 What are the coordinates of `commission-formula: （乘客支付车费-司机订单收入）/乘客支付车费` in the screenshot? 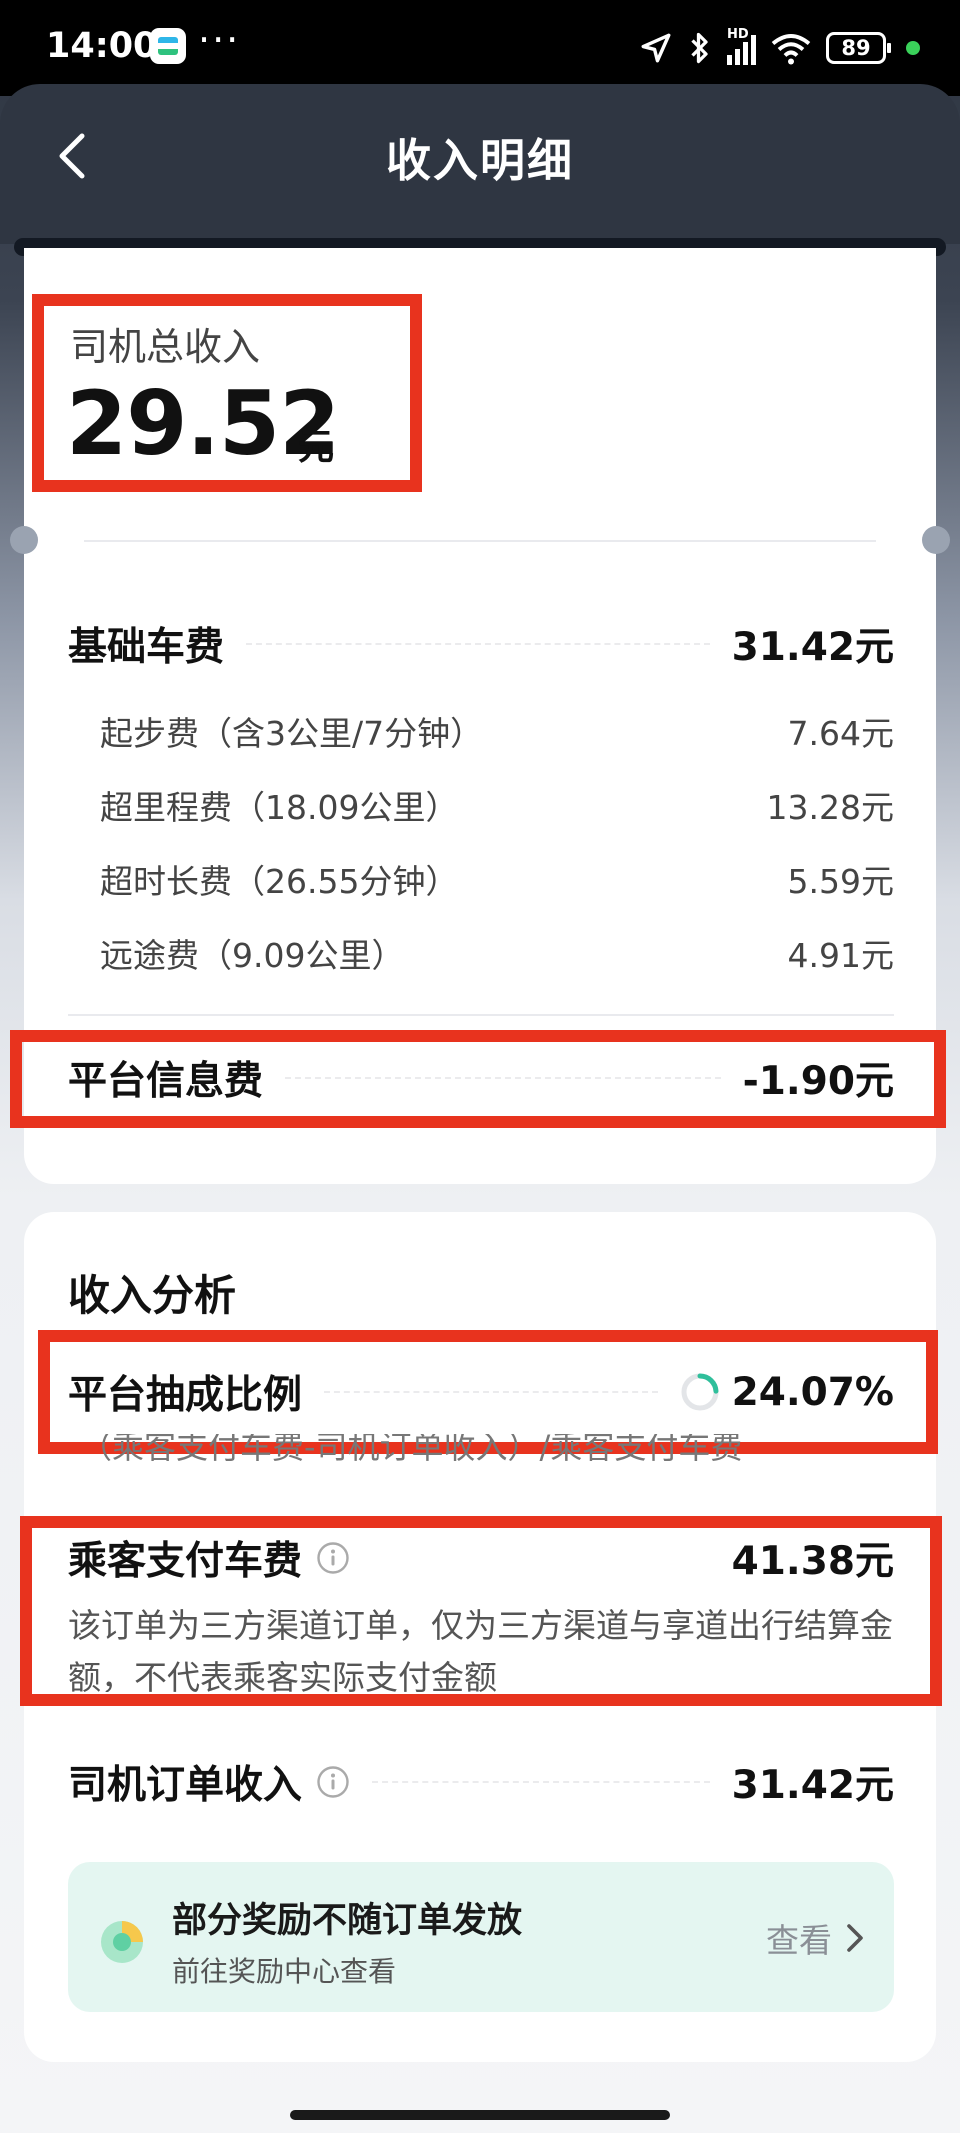 It's located at (411, 1448).